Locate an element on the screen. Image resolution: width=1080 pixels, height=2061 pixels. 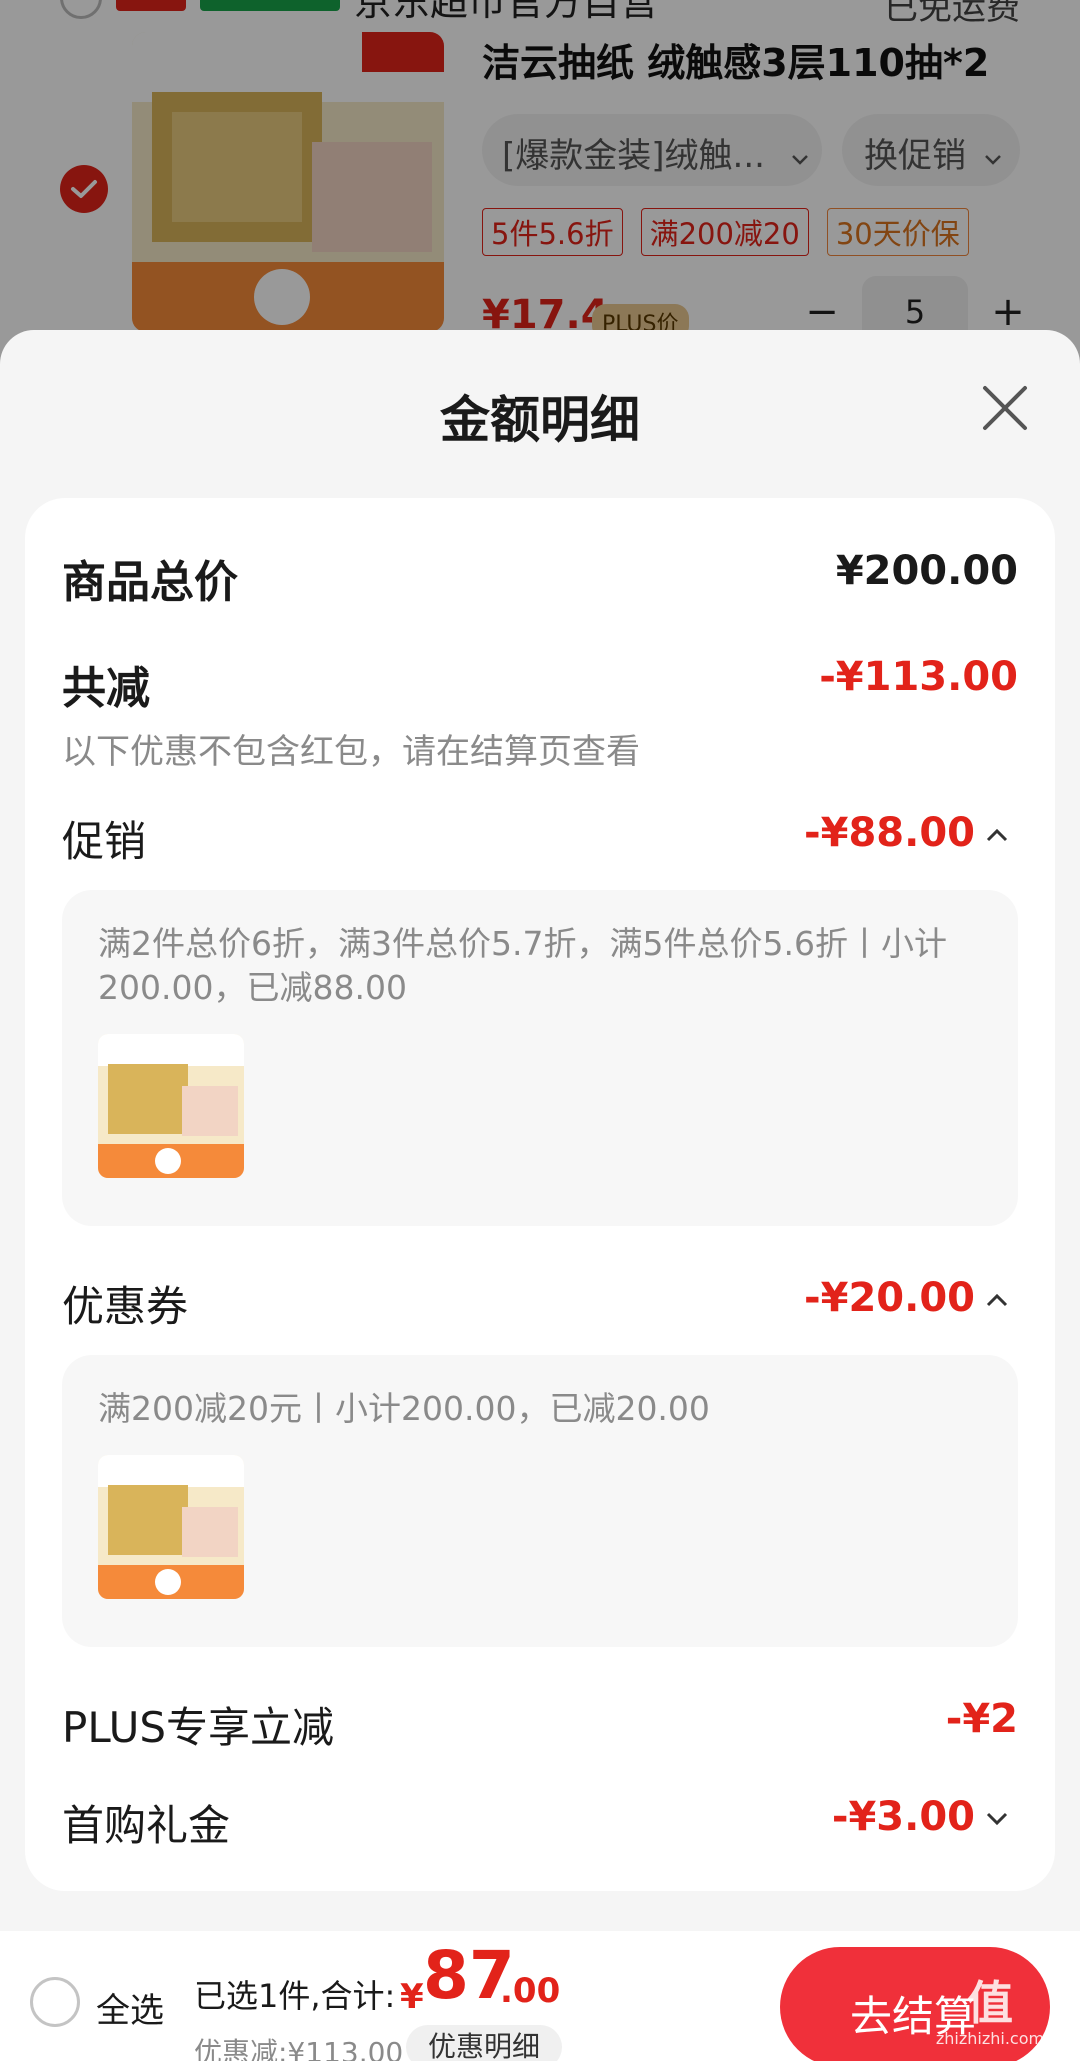
promo-value: -¥88.00 is located at coordinates (889, 833).